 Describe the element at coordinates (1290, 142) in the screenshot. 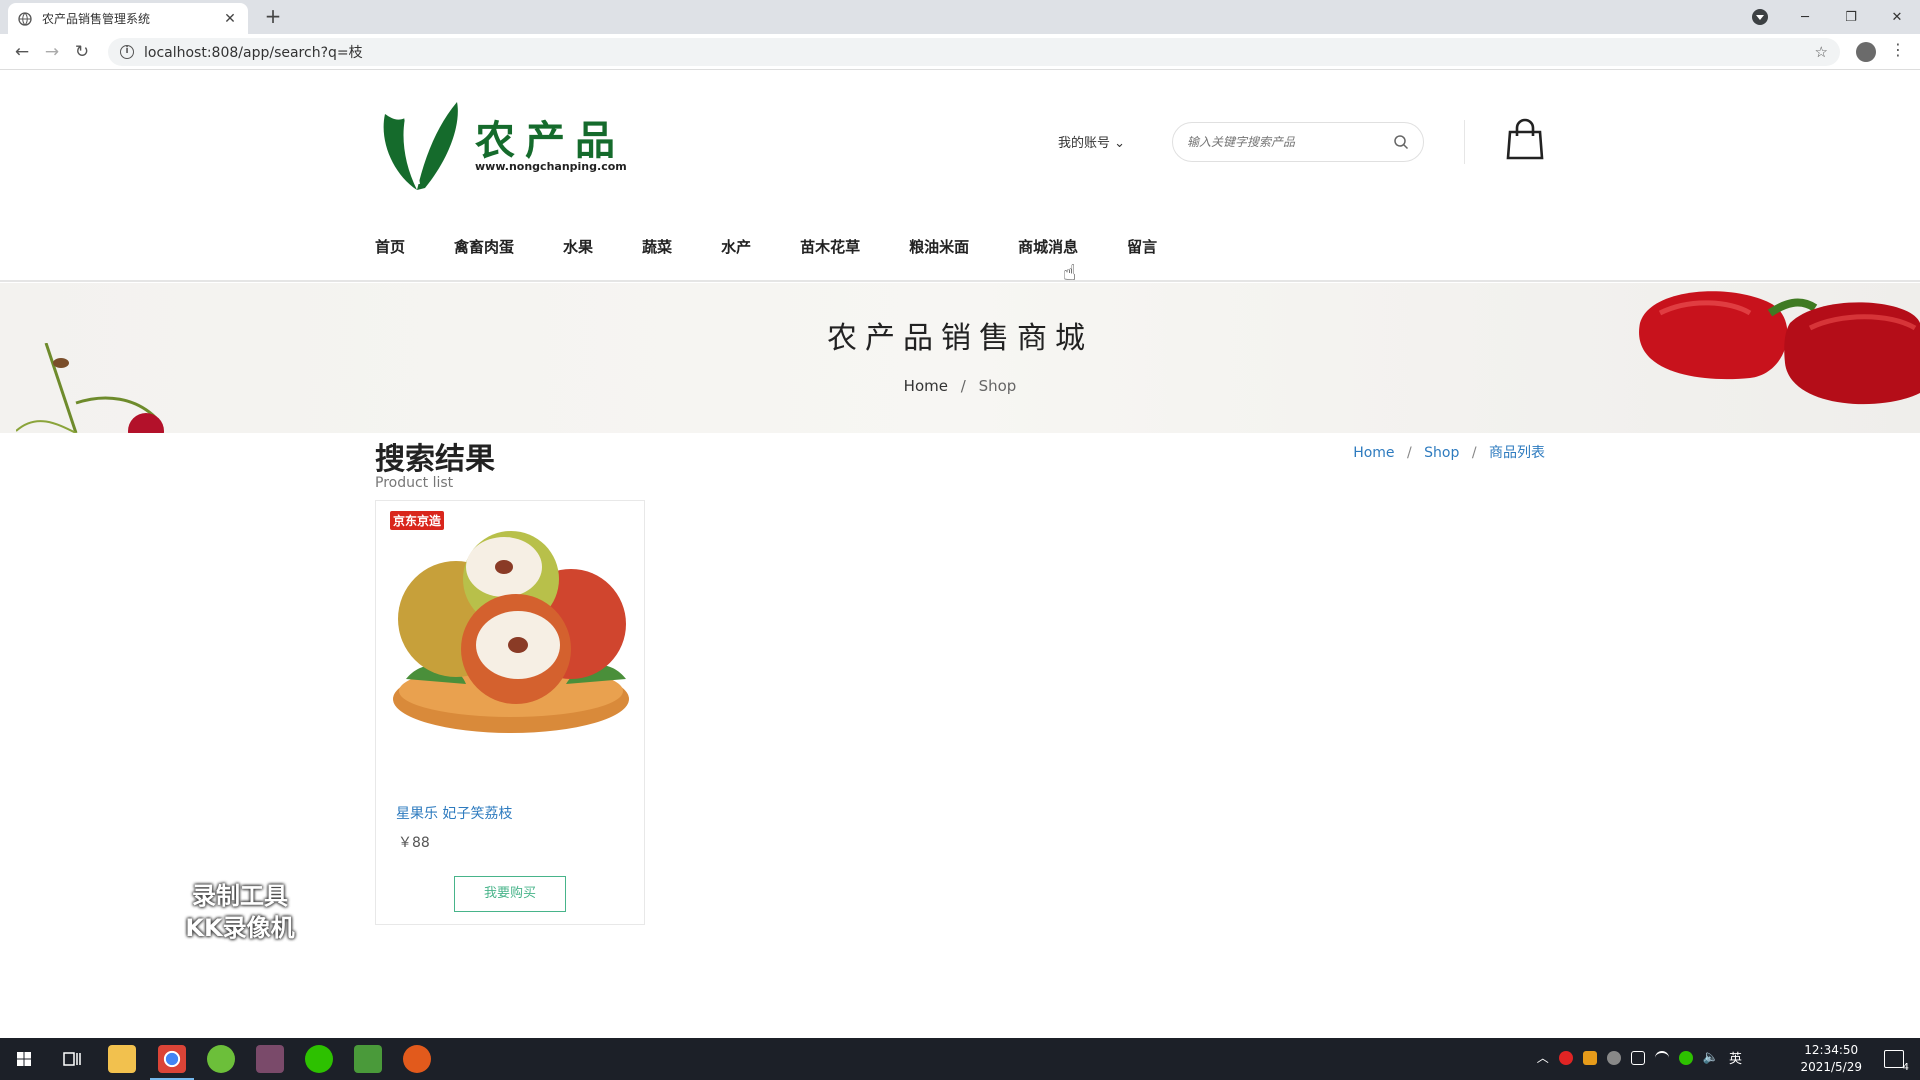

I see `search-input` at that location.